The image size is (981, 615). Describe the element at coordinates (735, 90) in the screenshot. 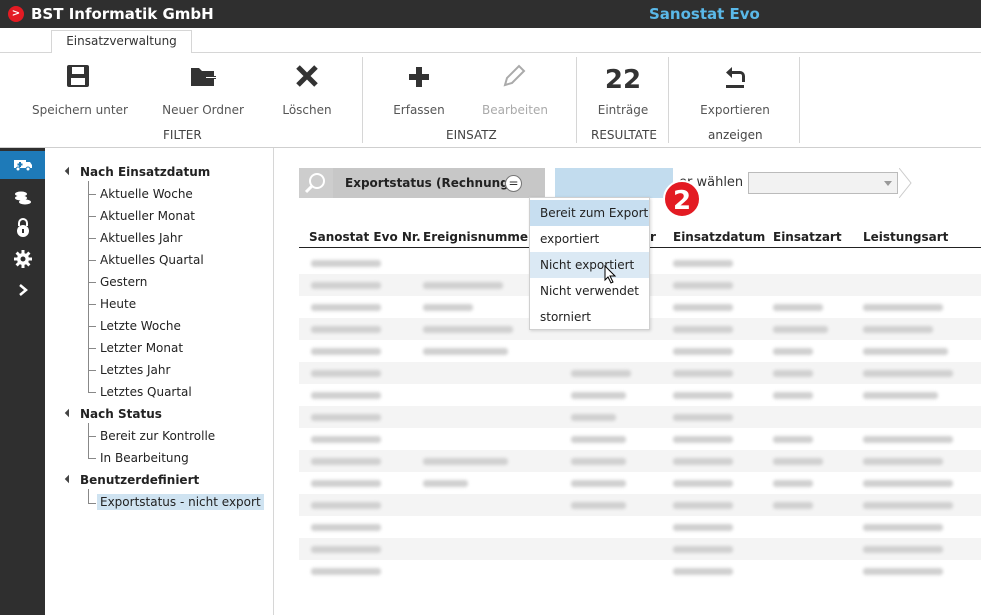

I see `export-button: Exportieren` at that location.